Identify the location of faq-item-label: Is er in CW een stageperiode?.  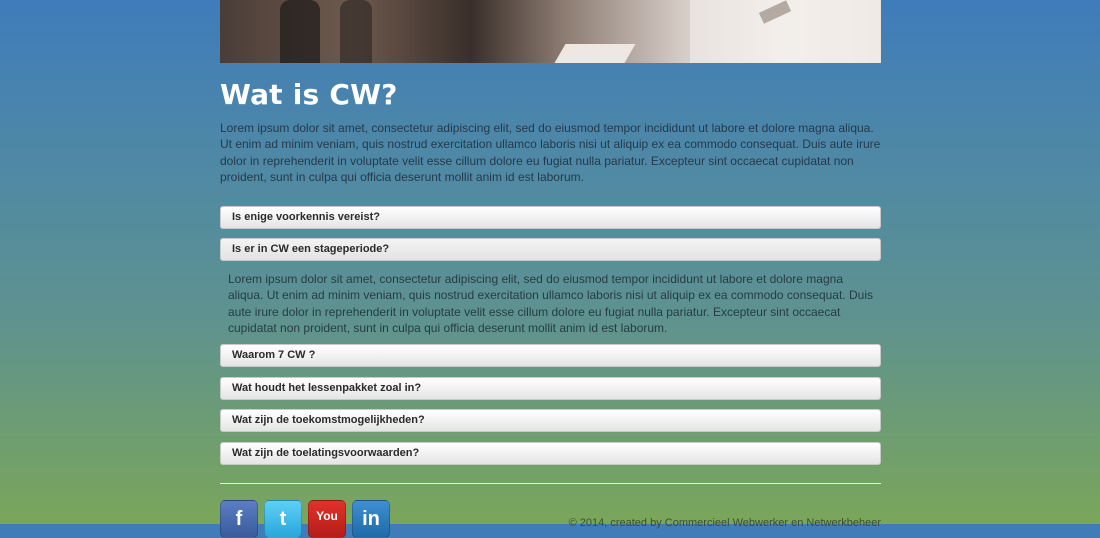
(311, 249).